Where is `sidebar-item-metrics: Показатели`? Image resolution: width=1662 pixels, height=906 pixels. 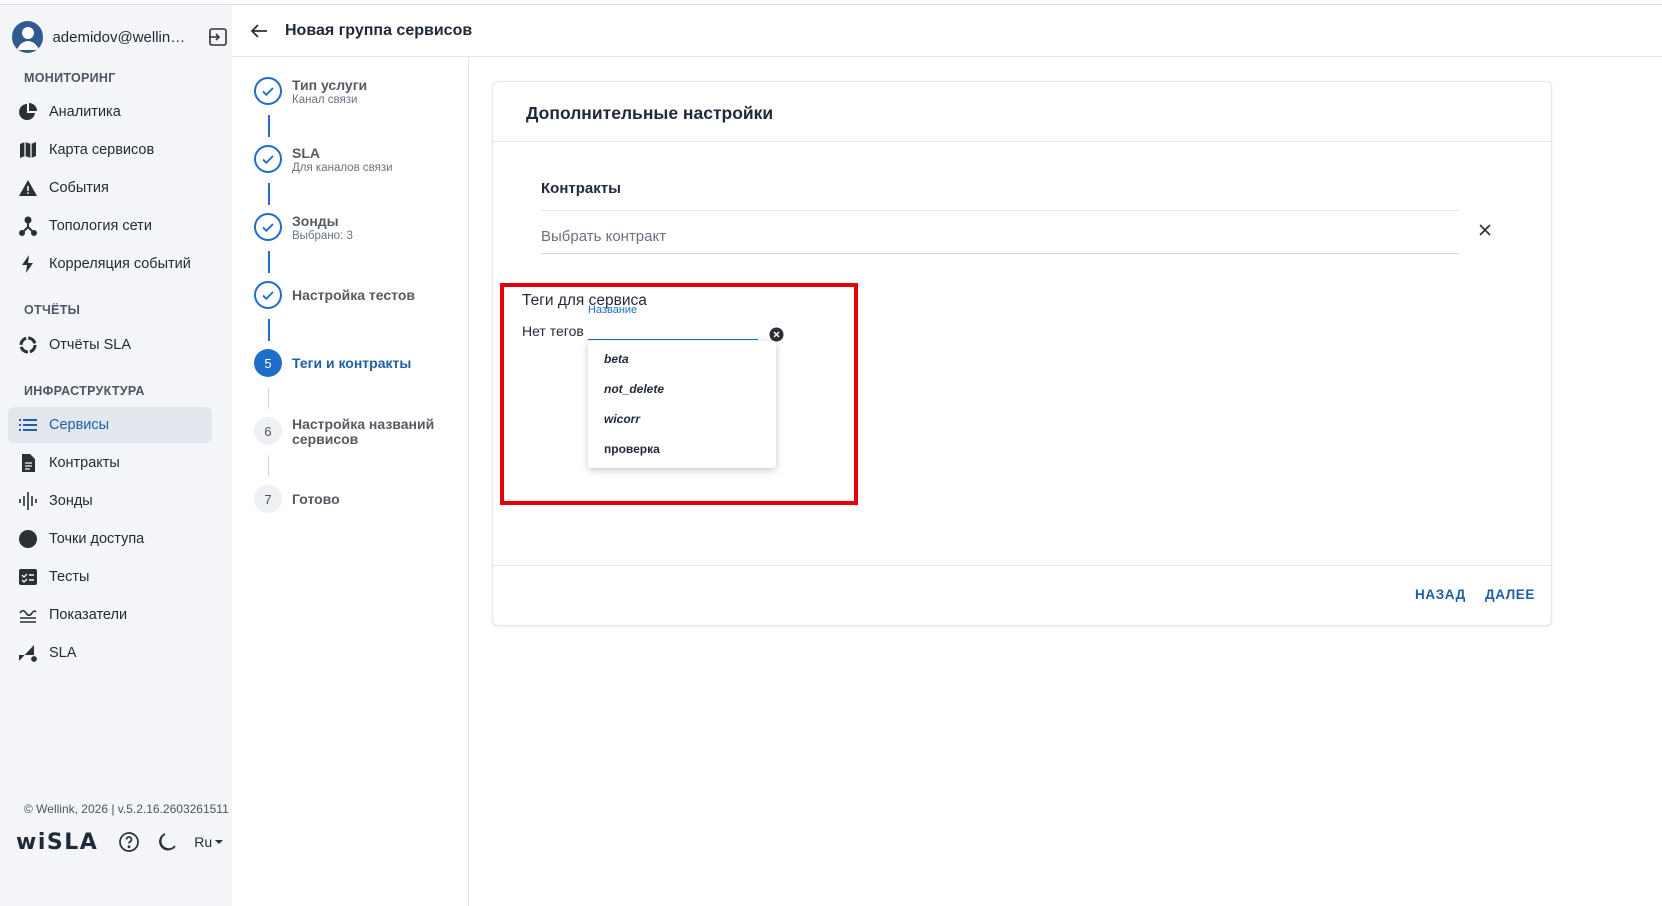 sidebar-item-metrics: Показатели is located at coordinates (110, 615).